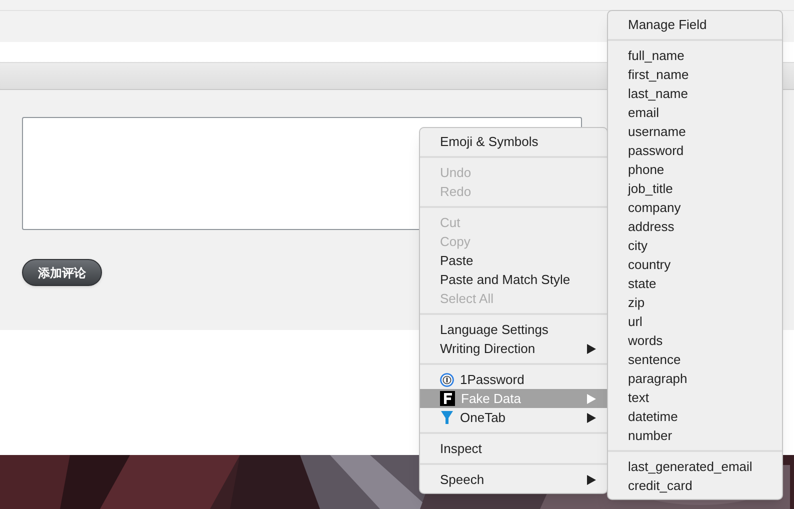 This screenshot has height=509, width=794. What do you see at coordinates (695, 207) in the screenshot?
I see `menu-item: company` at bounding box center [695, 207].